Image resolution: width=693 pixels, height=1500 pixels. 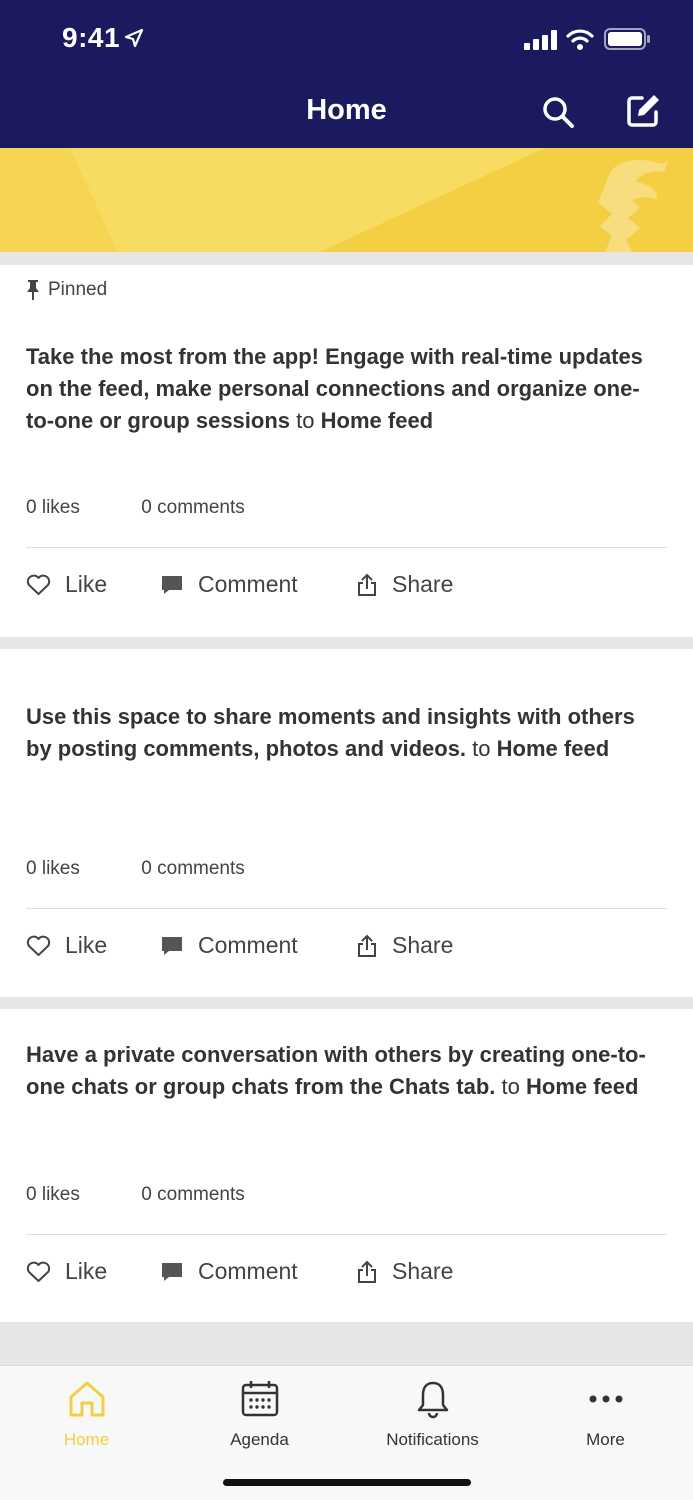 I want to click on compose-icon, so click(x=643, y=111).